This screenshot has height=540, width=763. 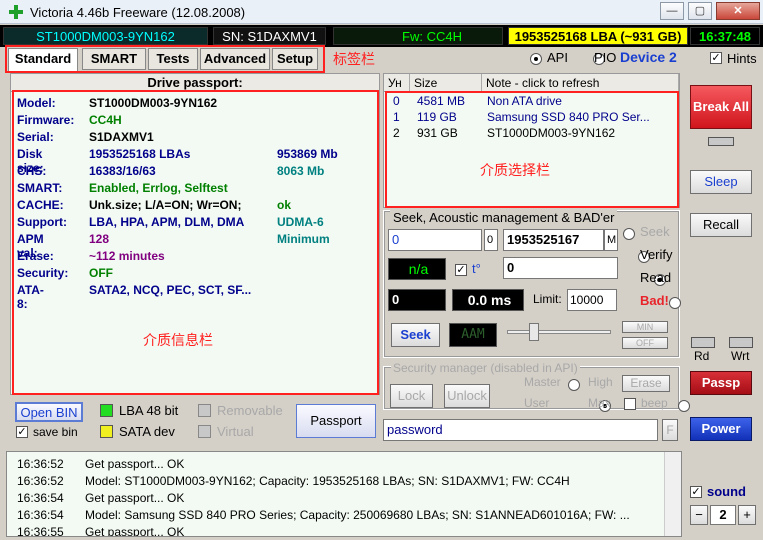 What do you see at coordinates (600, 382) in the screenshot?
I see `high-label: High` at bounding box center [600, 382].